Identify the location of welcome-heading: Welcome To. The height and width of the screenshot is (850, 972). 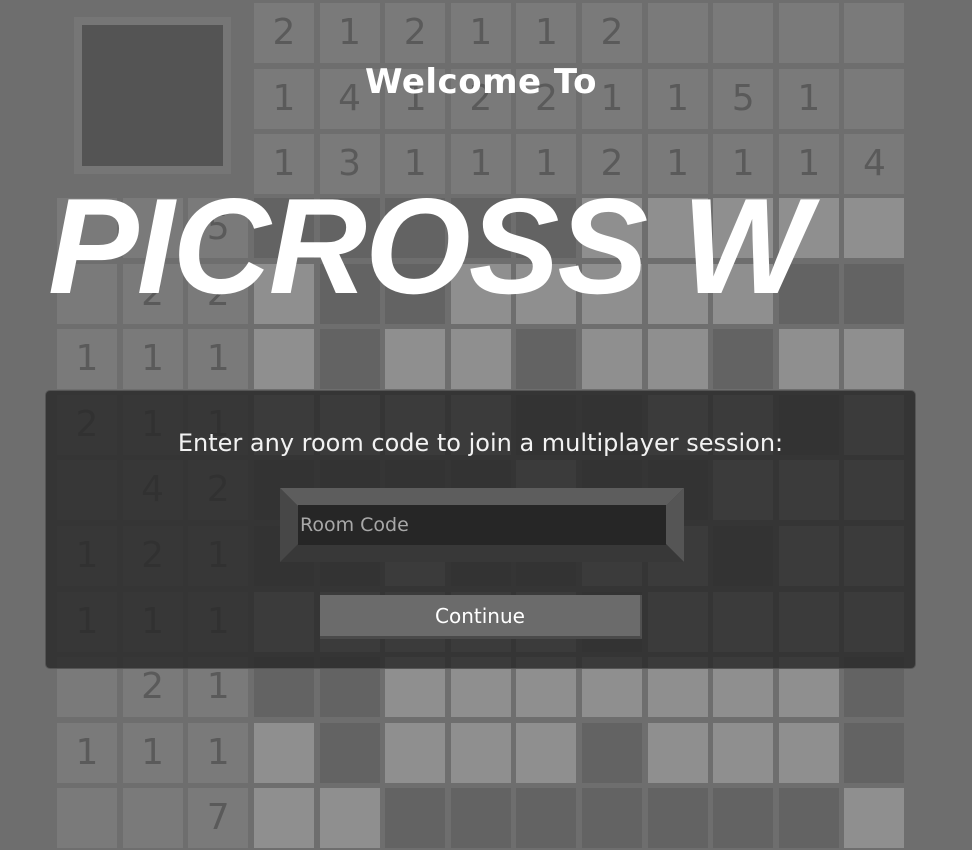
(481, 82).